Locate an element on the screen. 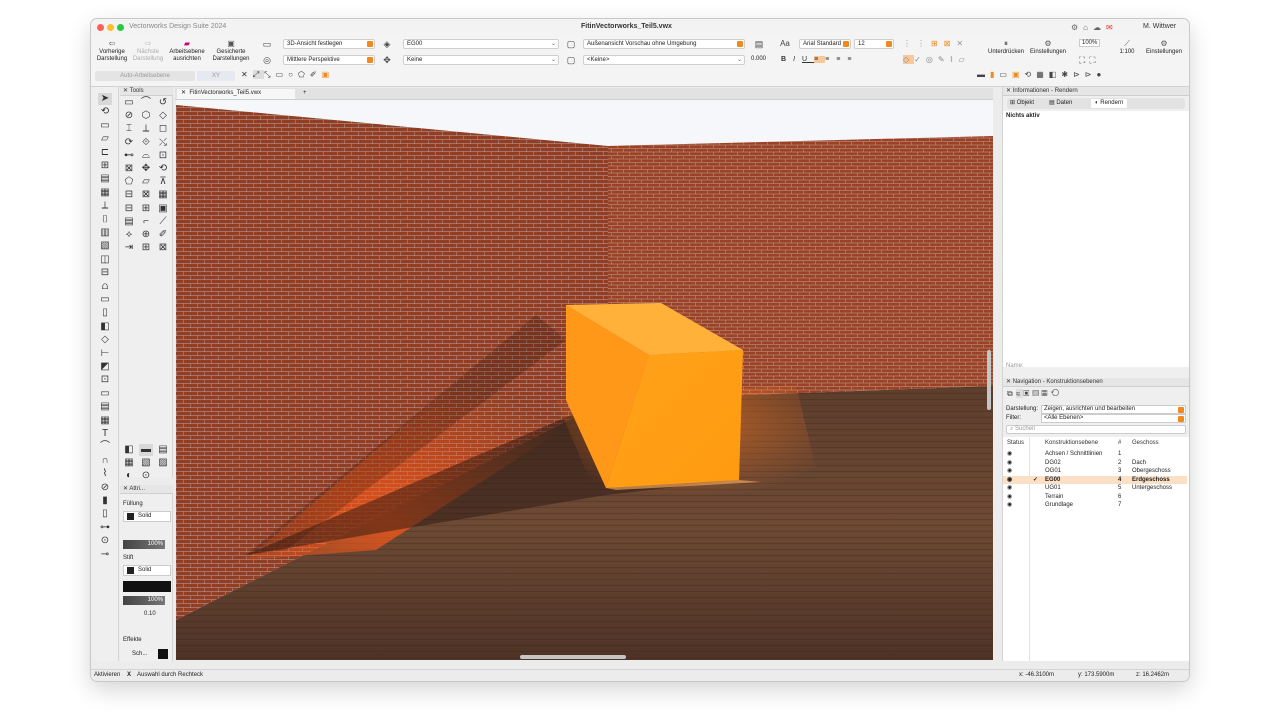  basic-tool-icon: ▥ is located at coordinates (105, 233).